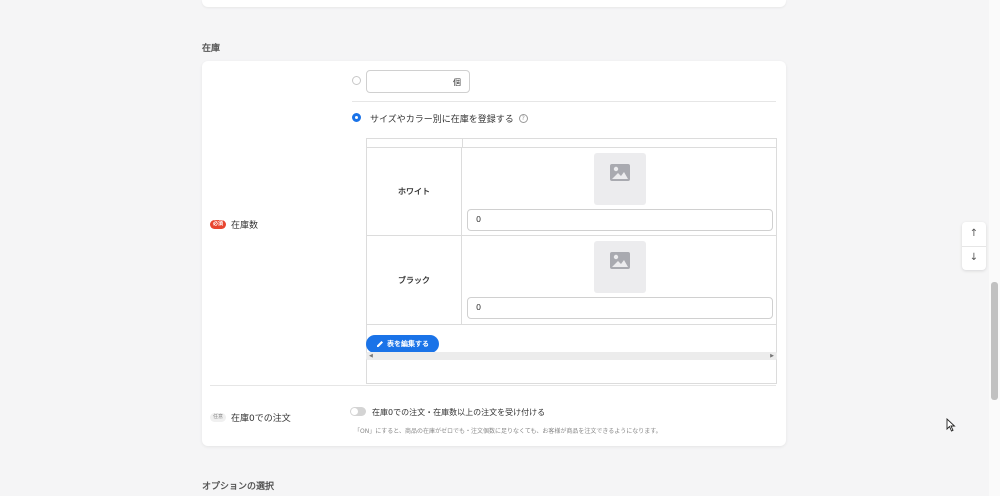 This screenshot has height=496, width=1000. I want to click on table-row: ホワイト 0, so click(571, 192).